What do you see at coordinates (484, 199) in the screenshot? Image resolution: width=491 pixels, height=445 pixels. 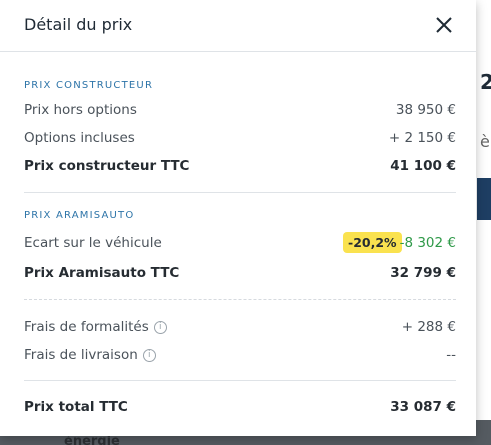 I see `background-band` at bounding box center [484, 199].